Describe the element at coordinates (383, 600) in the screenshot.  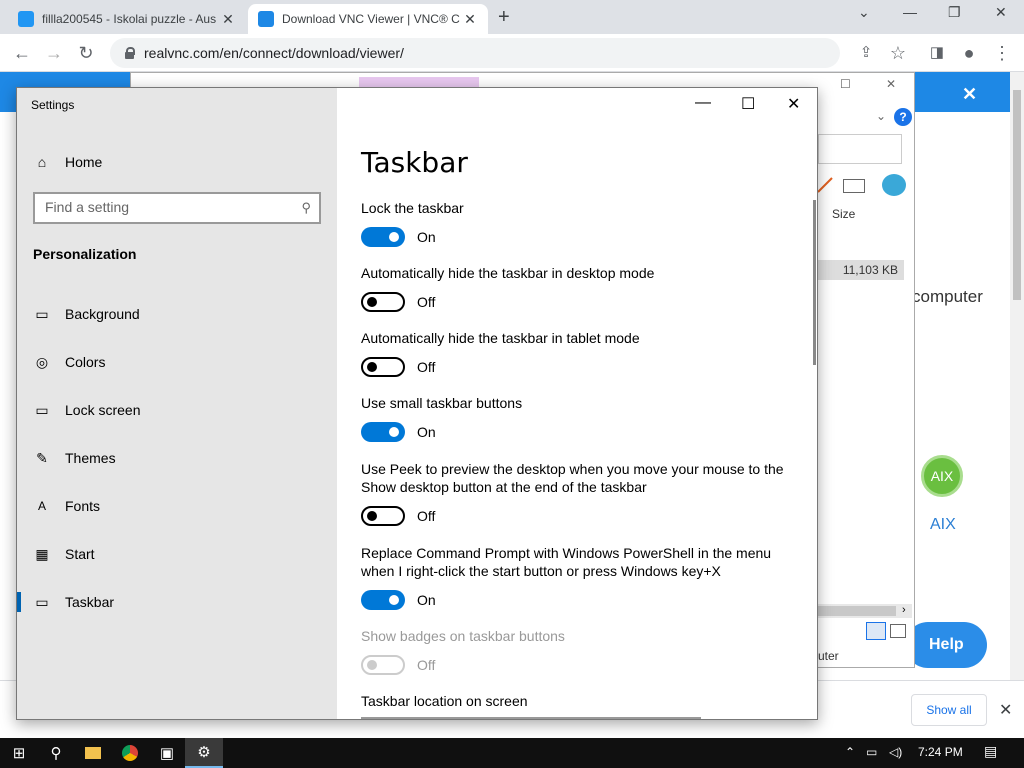
I see `powershell-toggle` at that location.